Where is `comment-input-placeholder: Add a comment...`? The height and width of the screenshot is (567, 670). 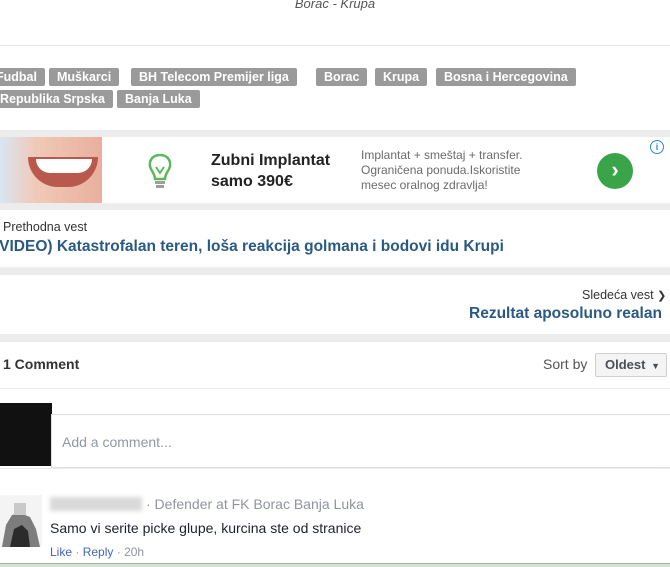
comment-input-placeholder: Add a comment... is located at coordinates (117, 442).